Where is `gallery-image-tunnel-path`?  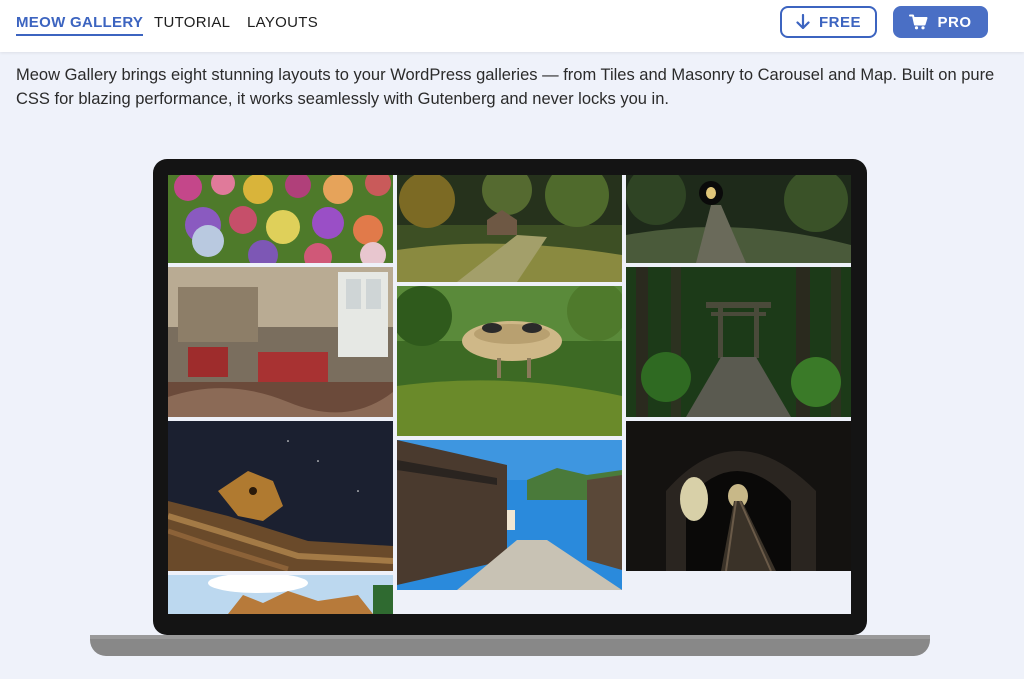 gallery-image-tunnel-path is located at coordinates (738, 219).